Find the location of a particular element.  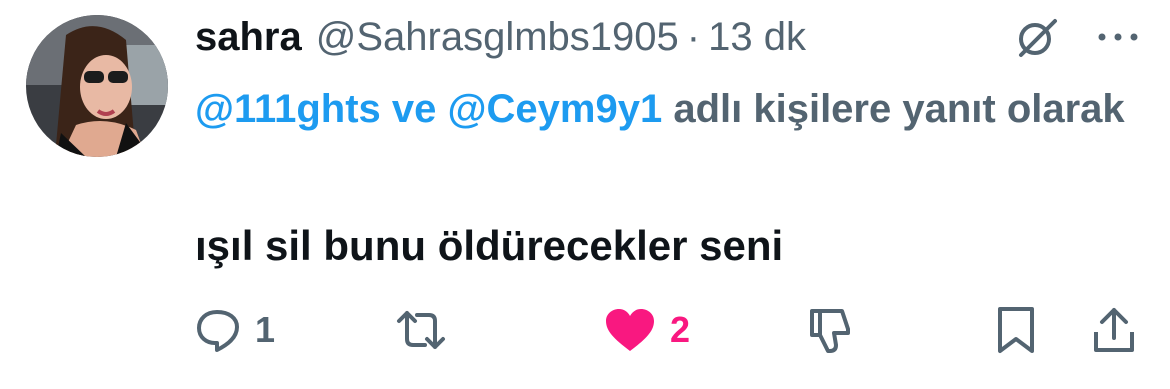

share-button is located at coordinates (1114, 330).